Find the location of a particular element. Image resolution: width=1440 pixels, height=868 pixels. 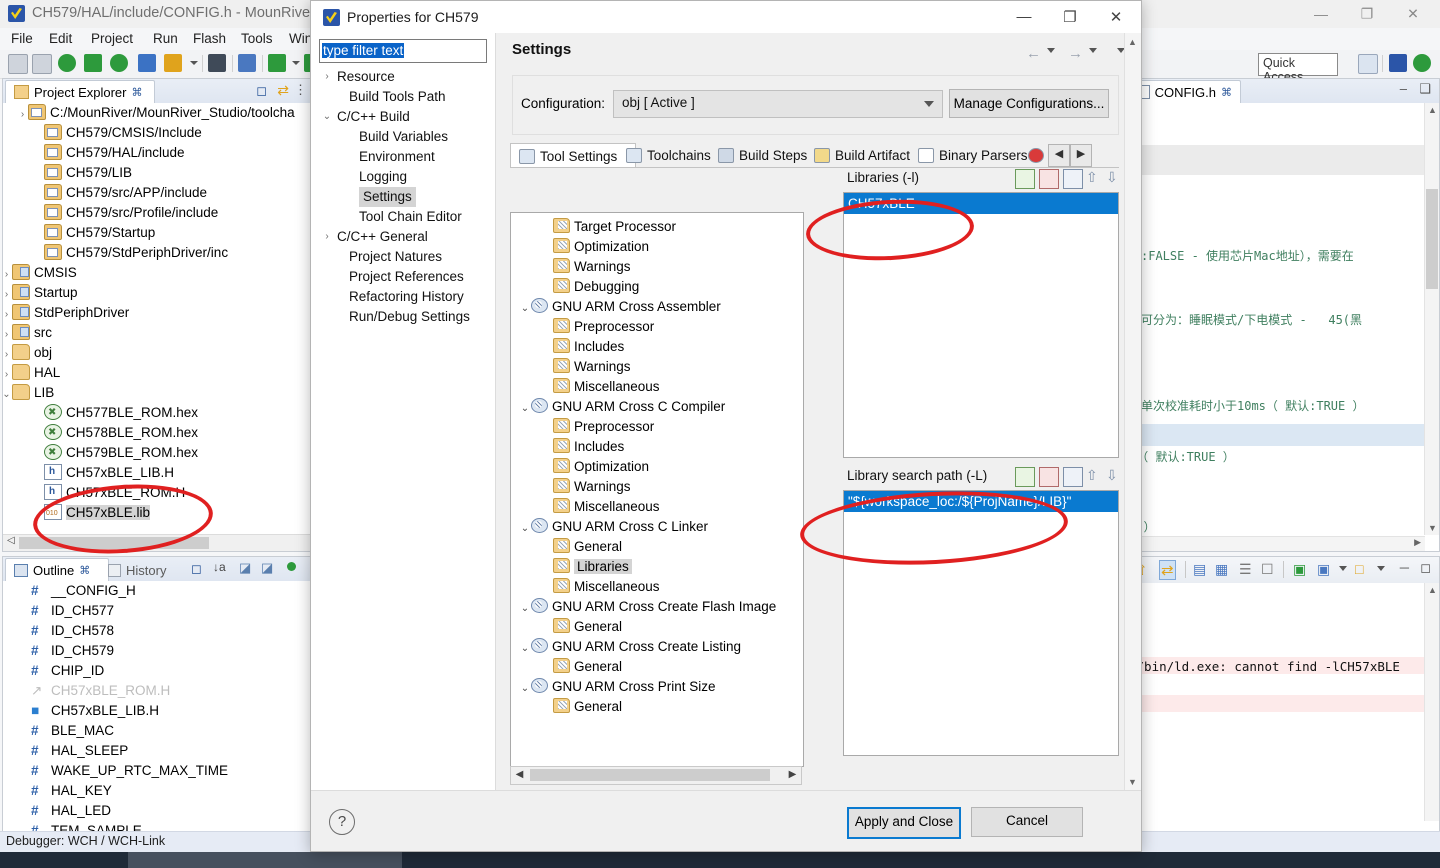

project-tree-item: CH577BLE_ROM.hex is located at coordinates (158, 413).